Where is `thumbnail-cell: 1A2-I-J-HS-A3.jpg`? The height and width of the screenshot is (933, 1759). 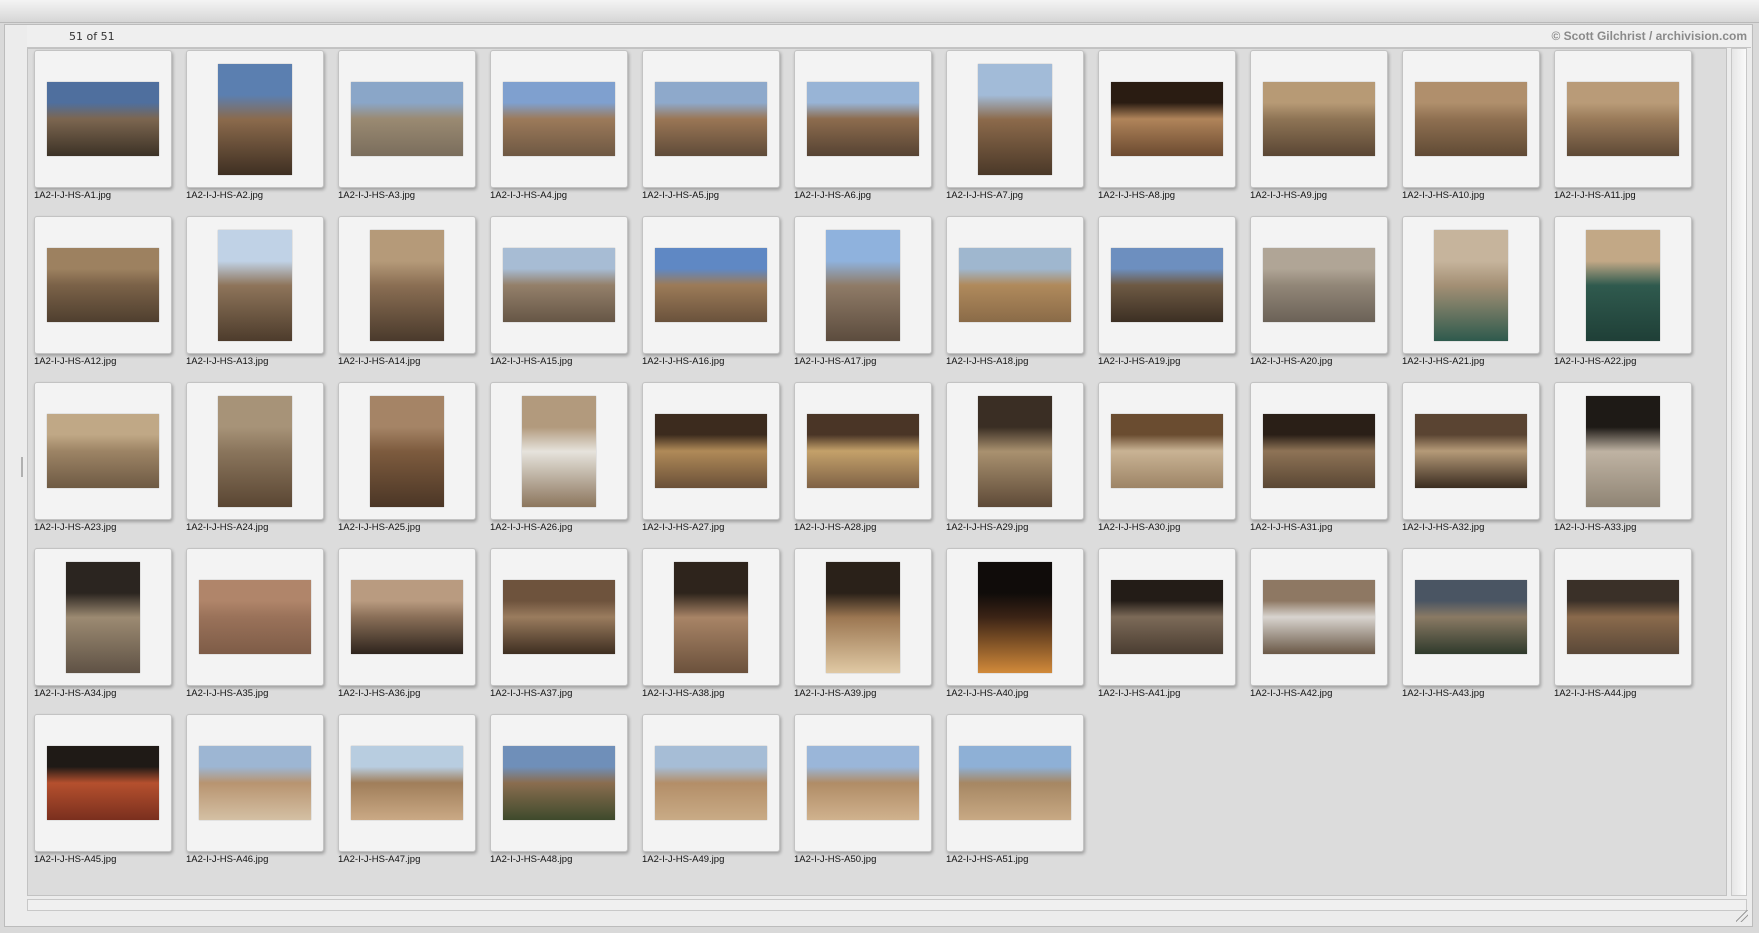 thumbnail-cell: 1A2-I-J-HS-A3.jpg is located at coordinates (407, 132).